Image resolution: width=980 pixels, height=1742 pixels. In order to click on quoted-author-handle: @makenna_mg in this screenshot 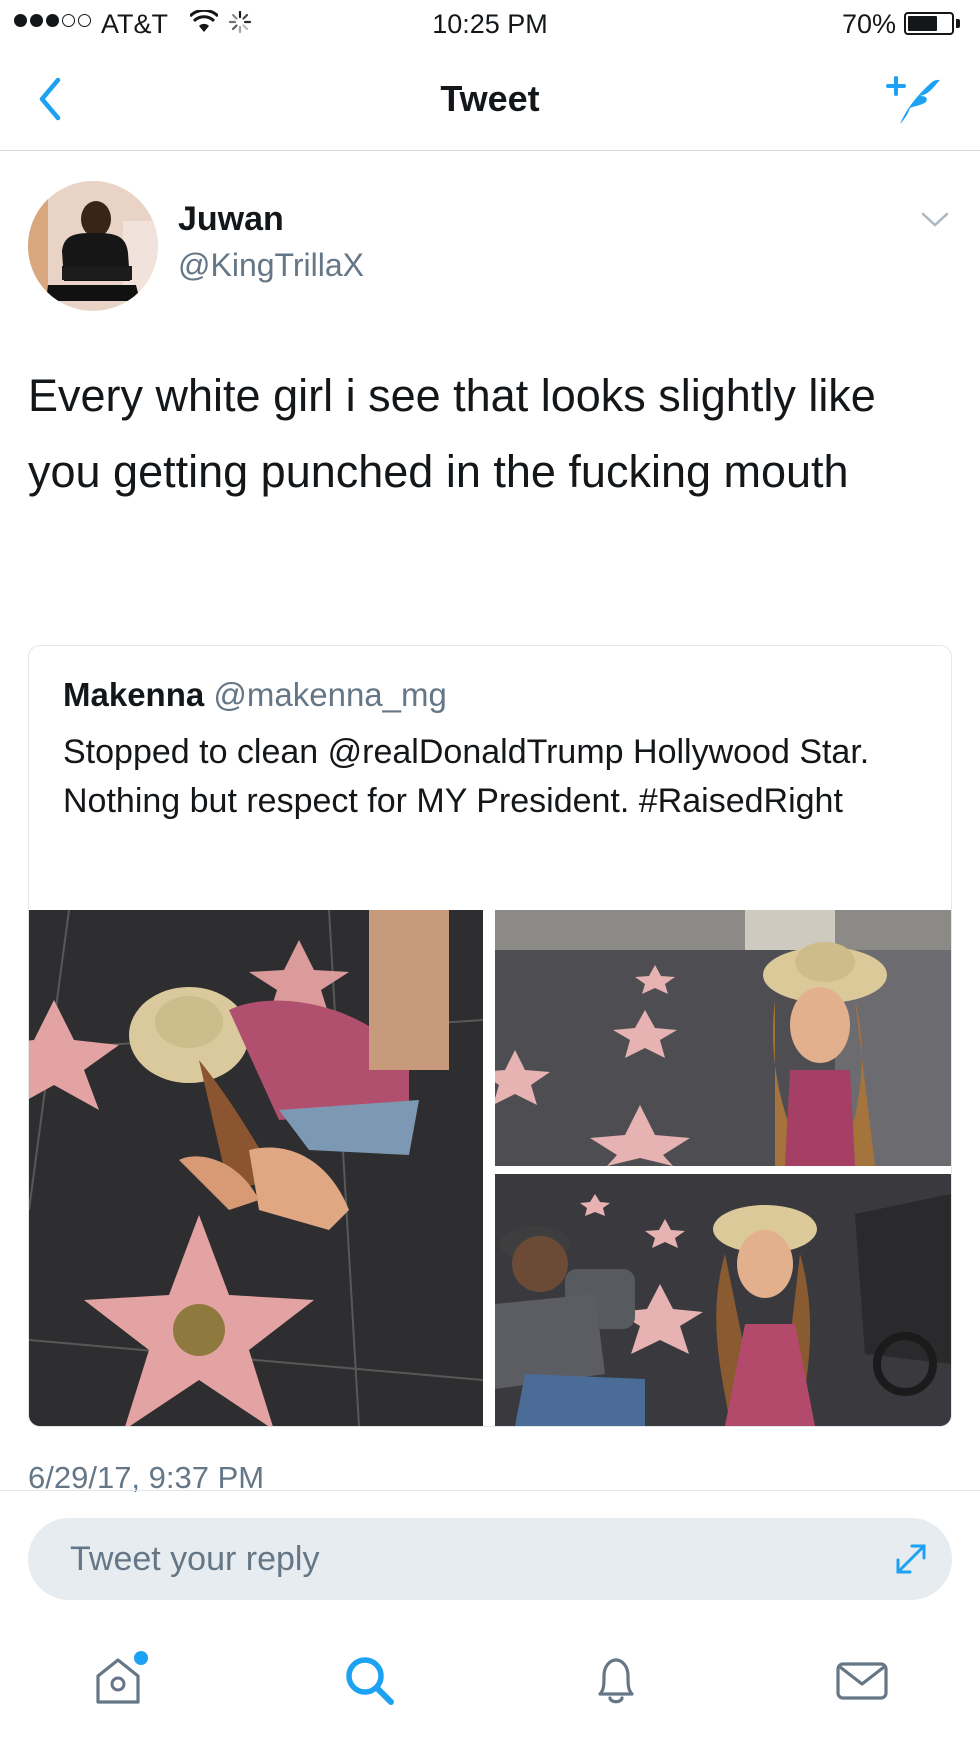, I will do `click(330, 694)`.